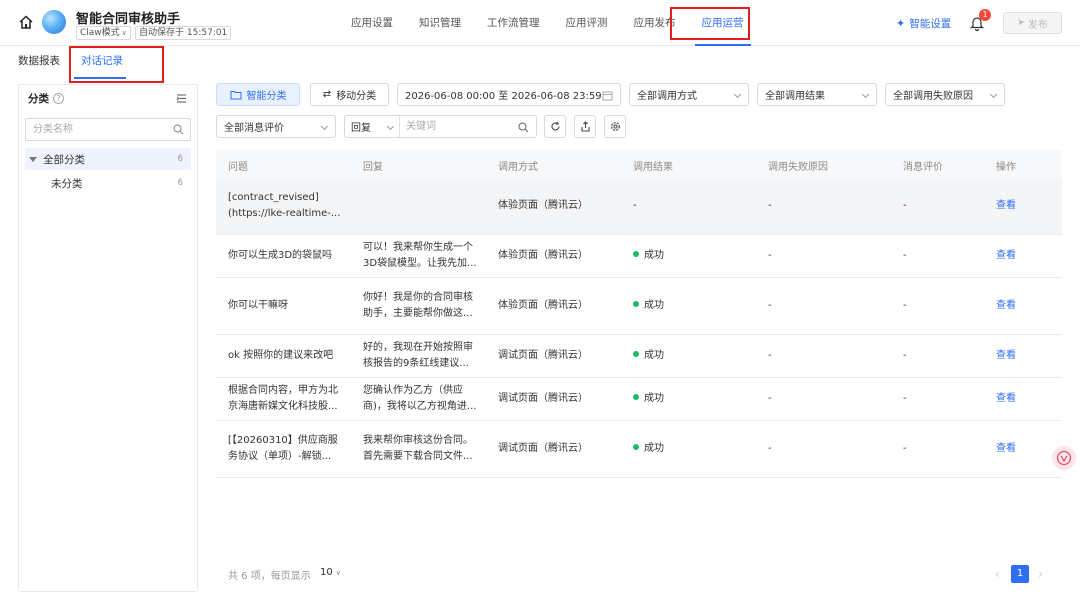  What do you see at coordinates (509, 94) in the screenshot?
I see `date-range-picker: 2026-06-08 00:00 至 2026-06-08 23:59` at bounding box center [509, 94].